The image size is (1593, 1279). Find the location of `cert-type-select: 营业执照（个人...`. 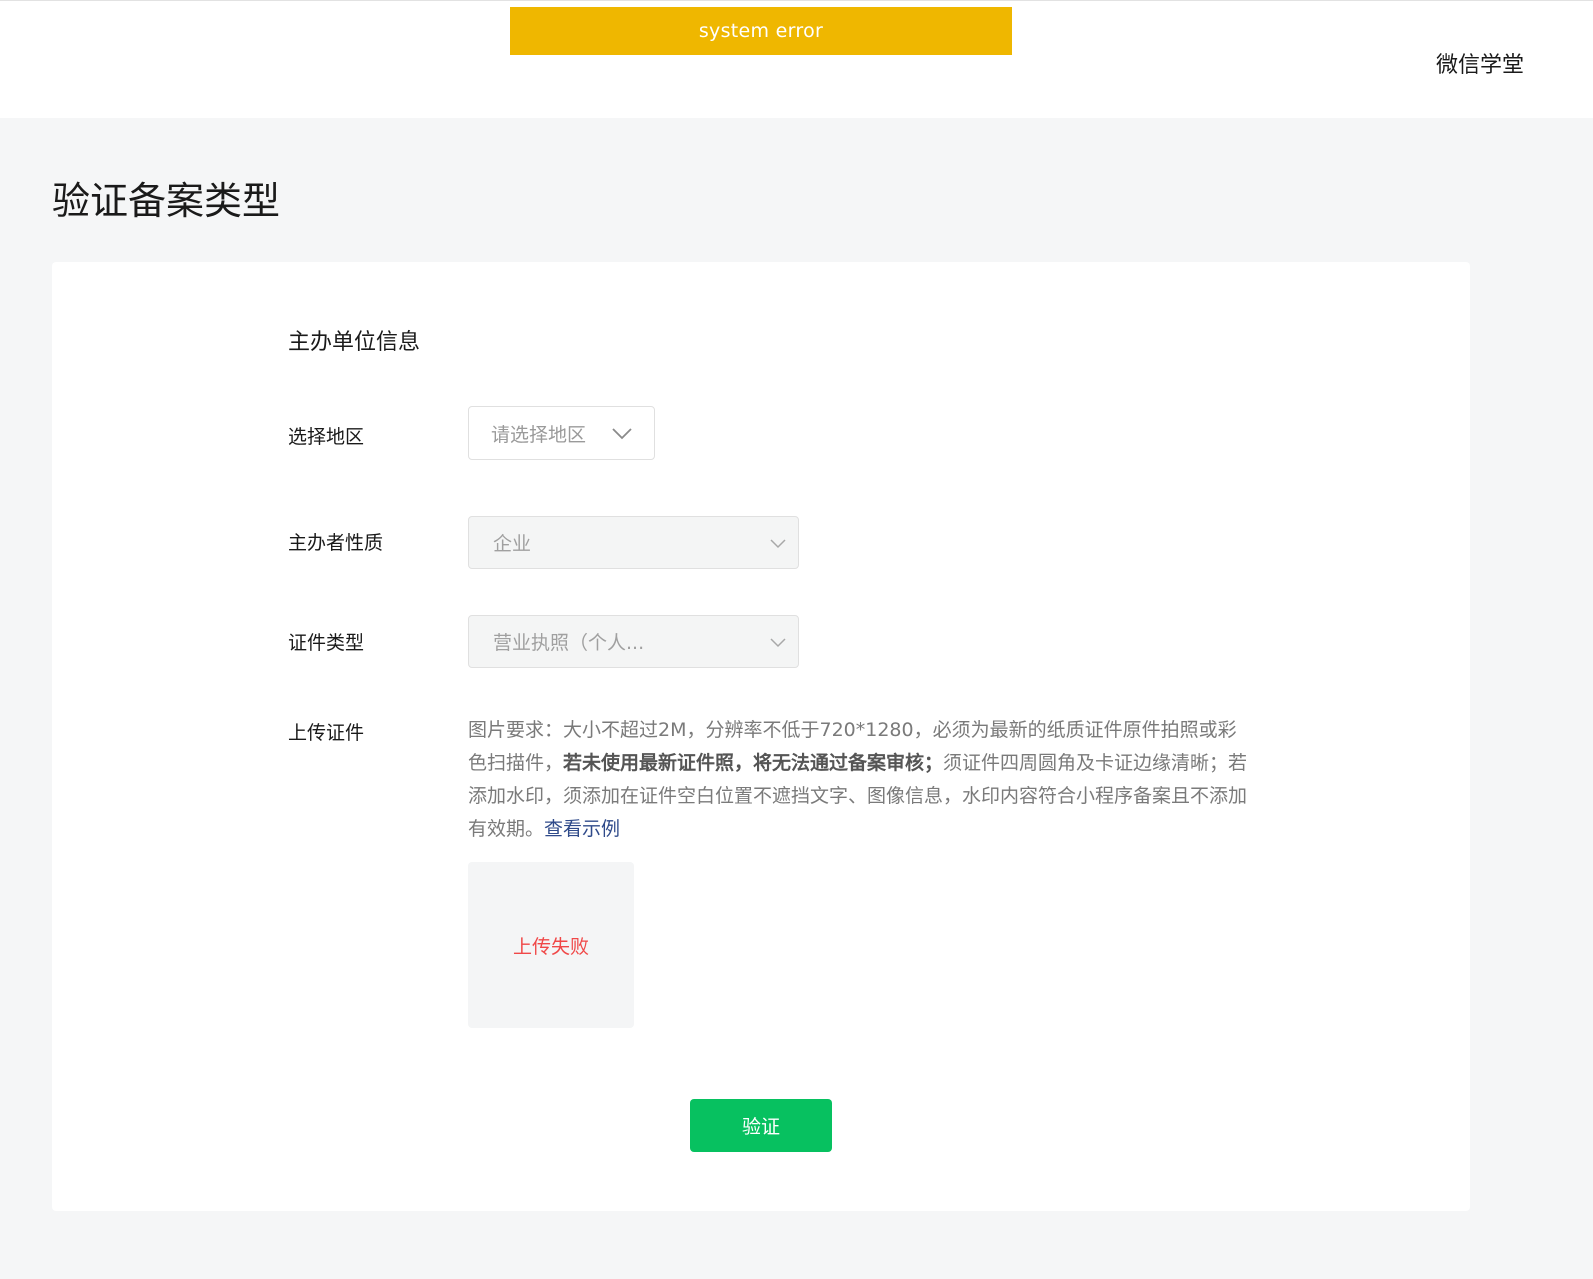

cert-type-select: 营业执照（个人... is located at coordinates (633, 641).